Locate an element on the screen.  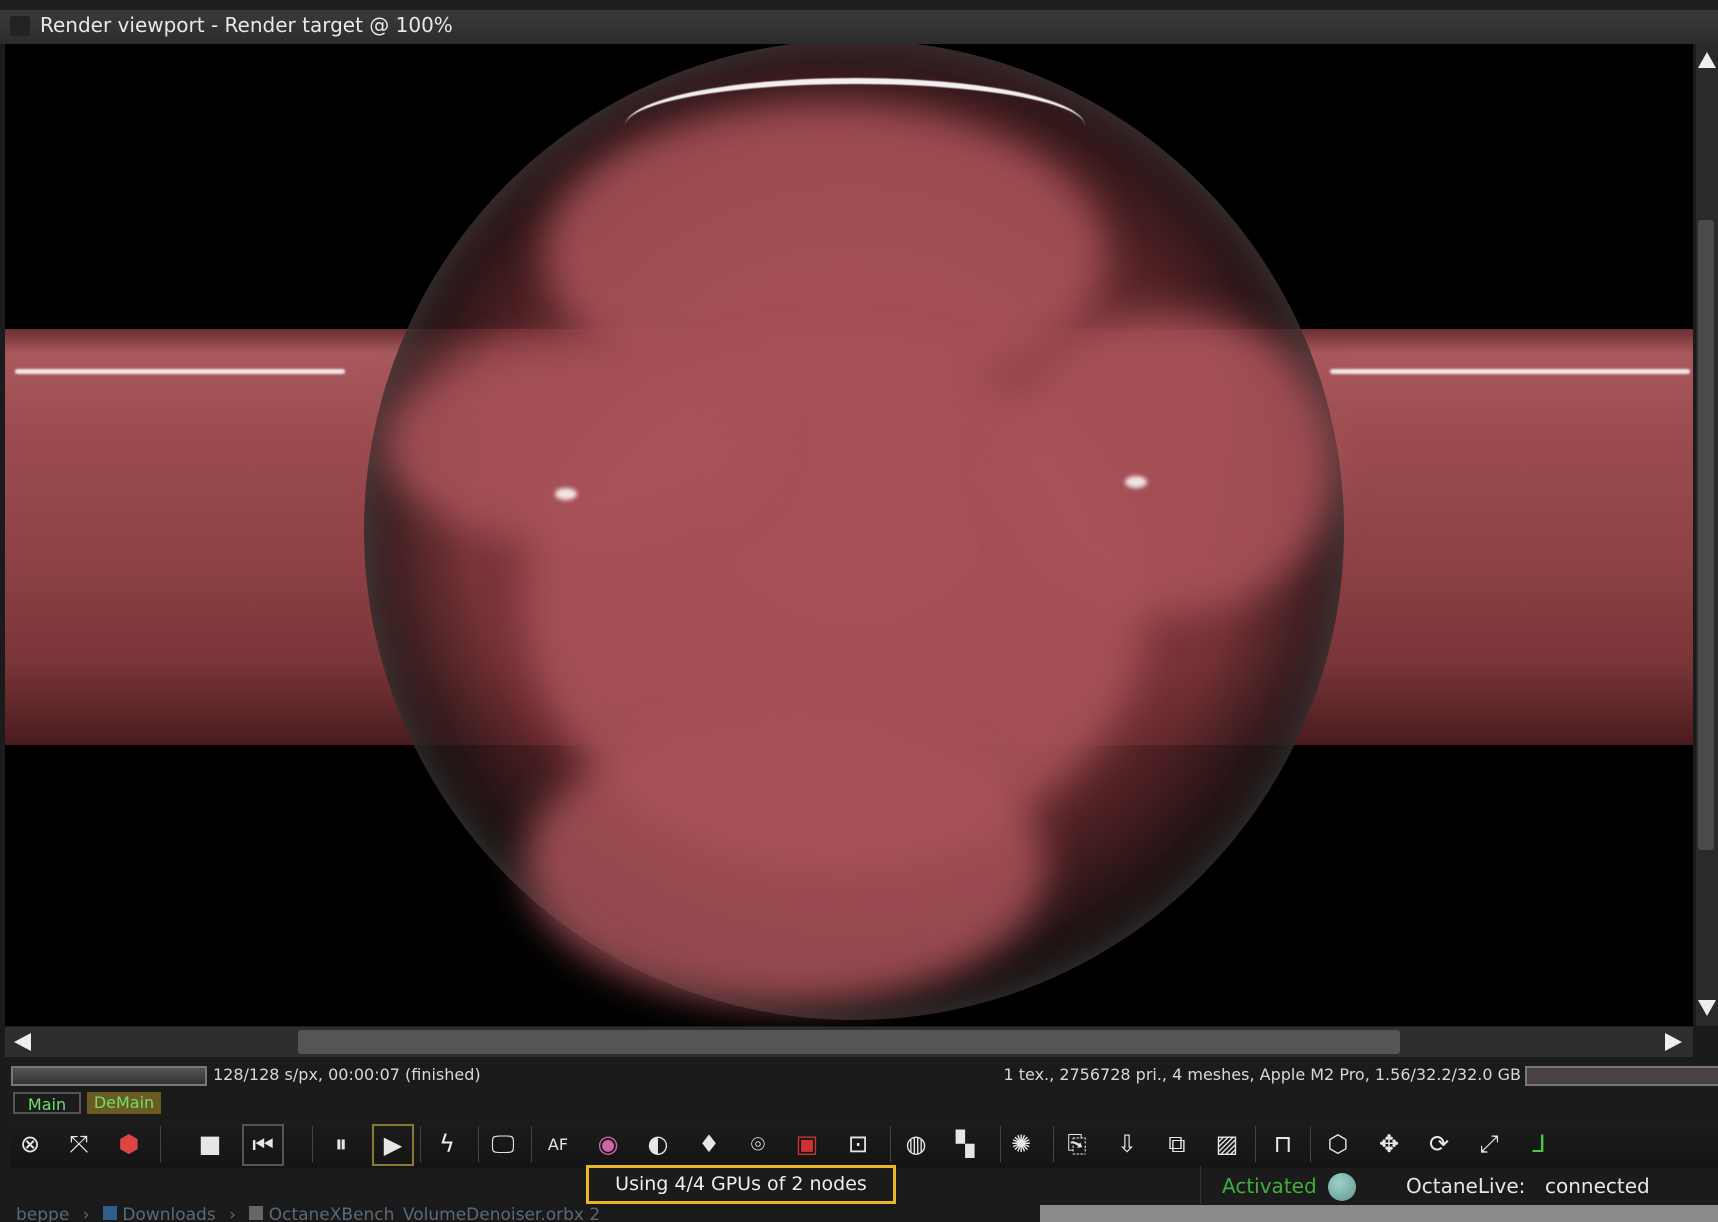
scroll-left-arrow-icon is located at coordinates (22, 1042).